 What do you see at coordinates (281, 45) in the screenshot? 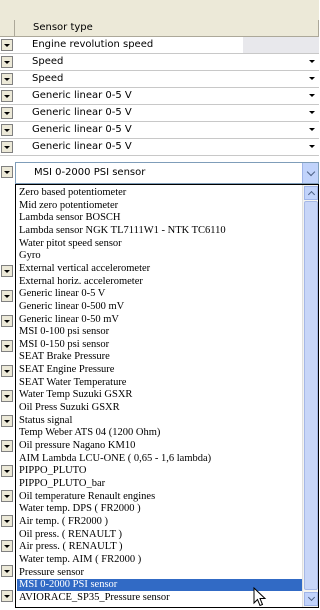
I see `cell-shade` at bounding box center [281, 45].